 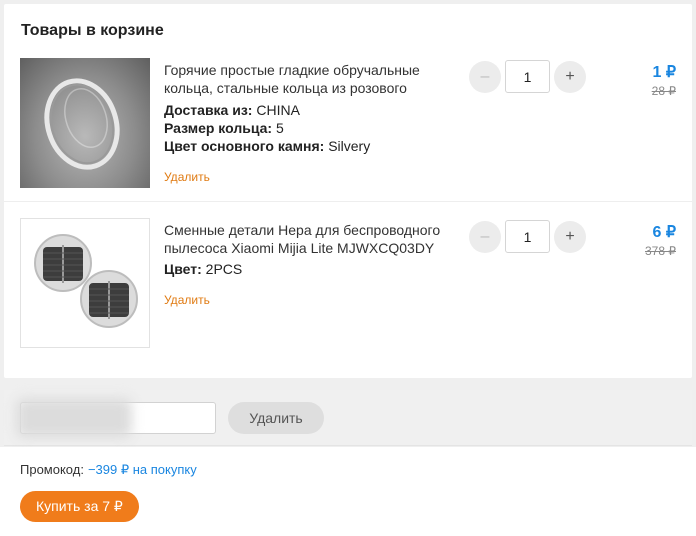 I want to click on current-price: 1 ₽, so click(x=664, y=72).